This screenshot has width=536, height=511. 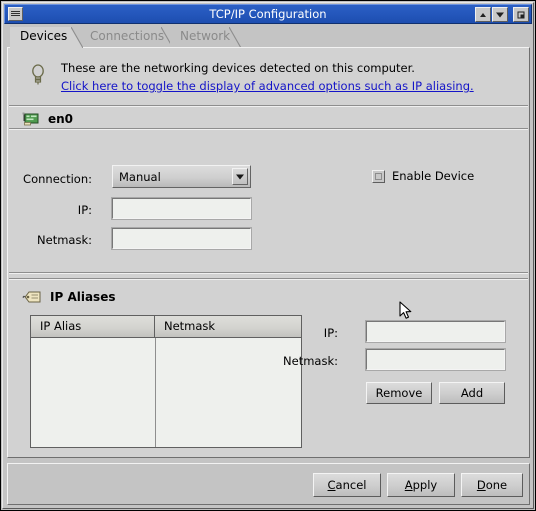 I want to click on apply-button: Apply, so click(x=421, y=485).